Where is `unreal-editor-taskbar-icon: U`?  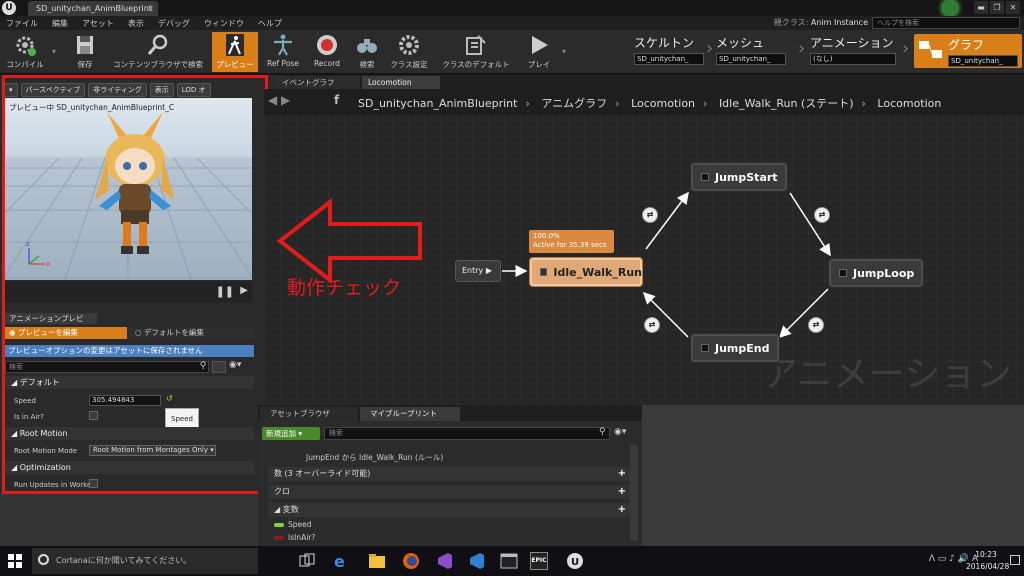 unreal-editor-taskbar-icon: U is located at coordinates (575, 561).